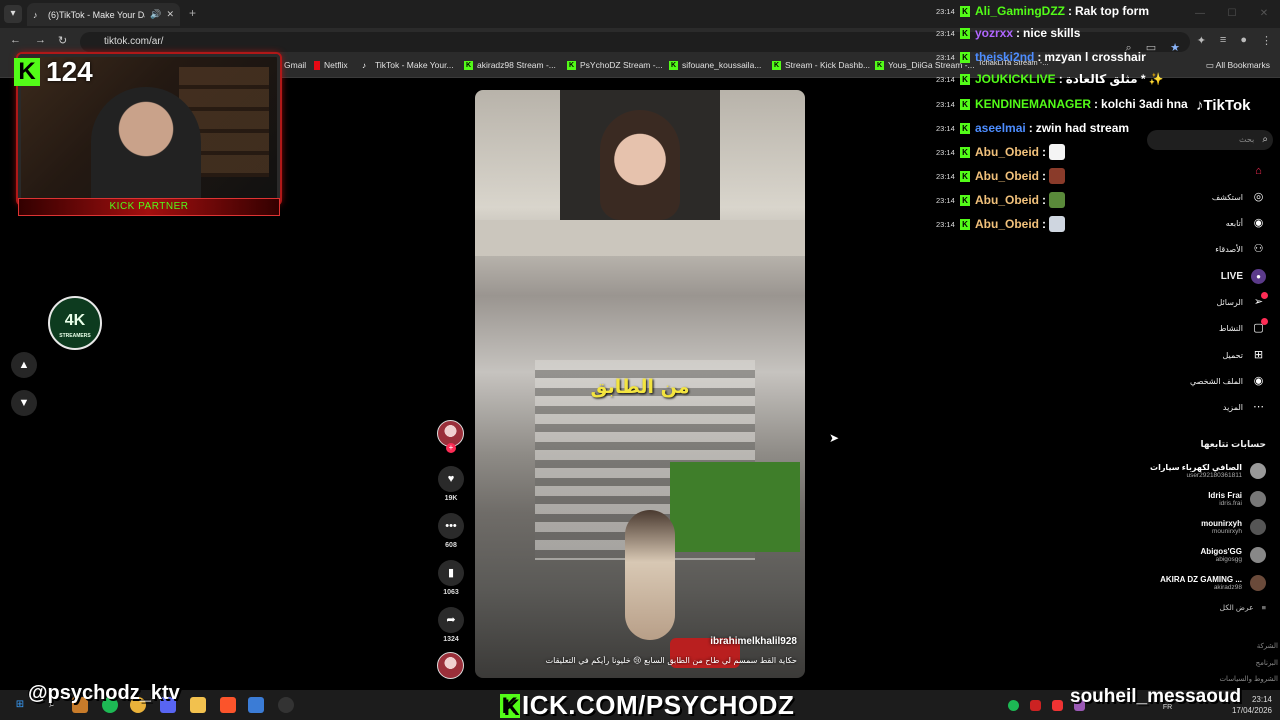 This screenshot has width=1280, height=720. I want to click on share-icon: ➦, so click(451, 620).